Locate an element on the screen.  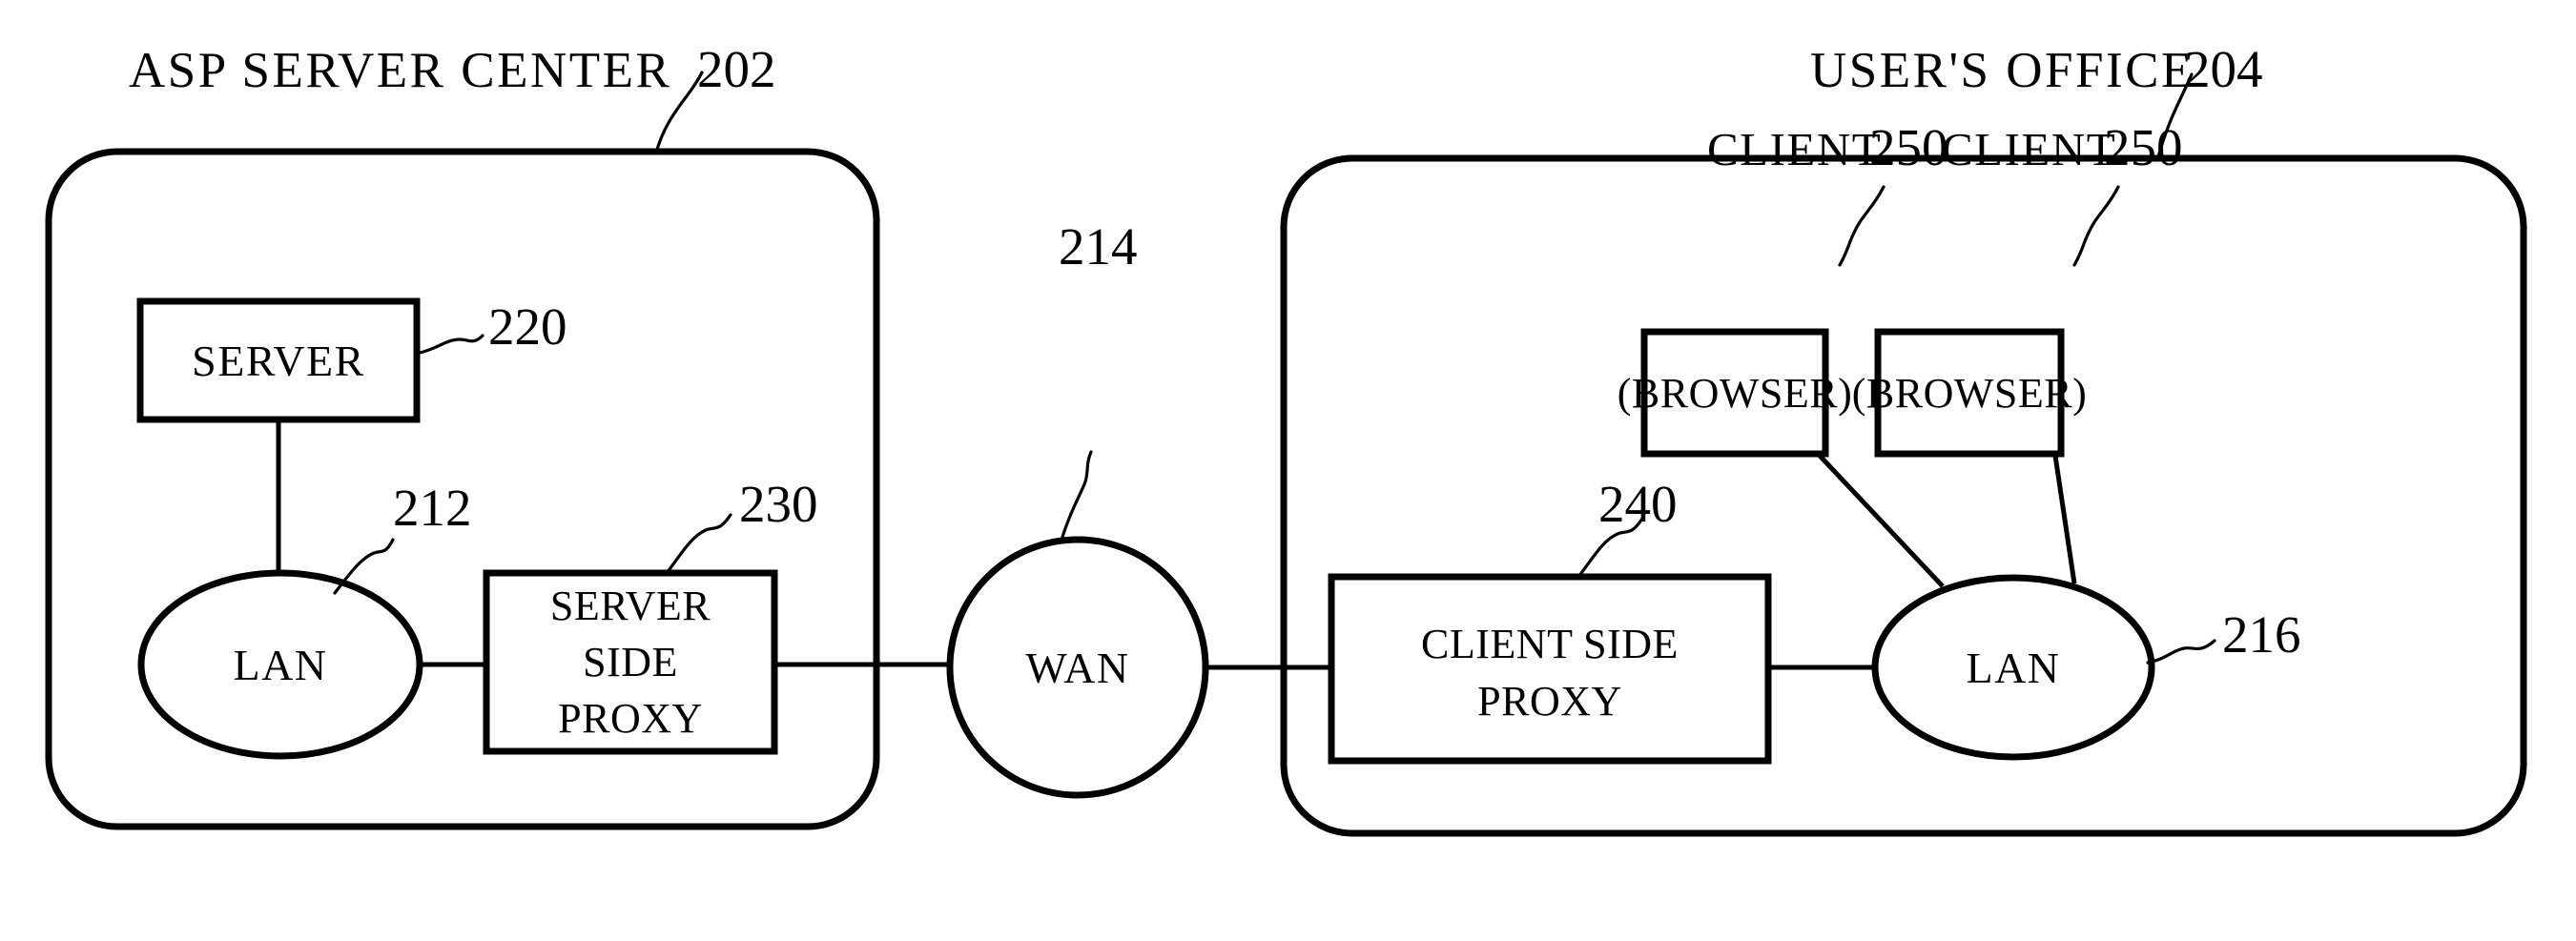
ref-label-214: 214 is located at coordinates (1098, 246).